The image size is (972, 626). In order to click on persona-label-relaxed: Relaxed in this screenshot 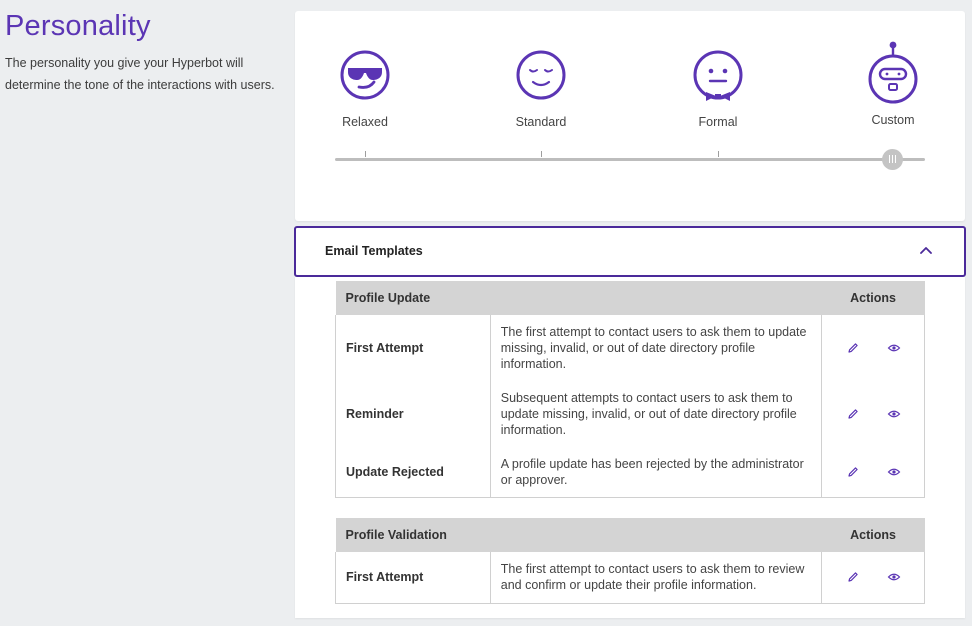, I will do `click(365, 122)`.